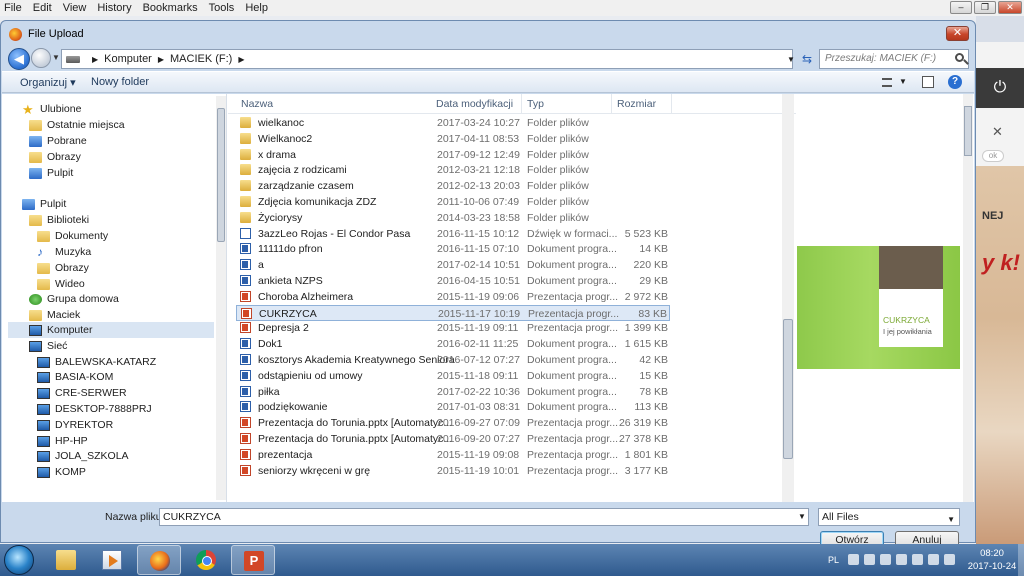  Describe the element at coordinates (19, 560) in the screenshot. I see `start-button` at that location.